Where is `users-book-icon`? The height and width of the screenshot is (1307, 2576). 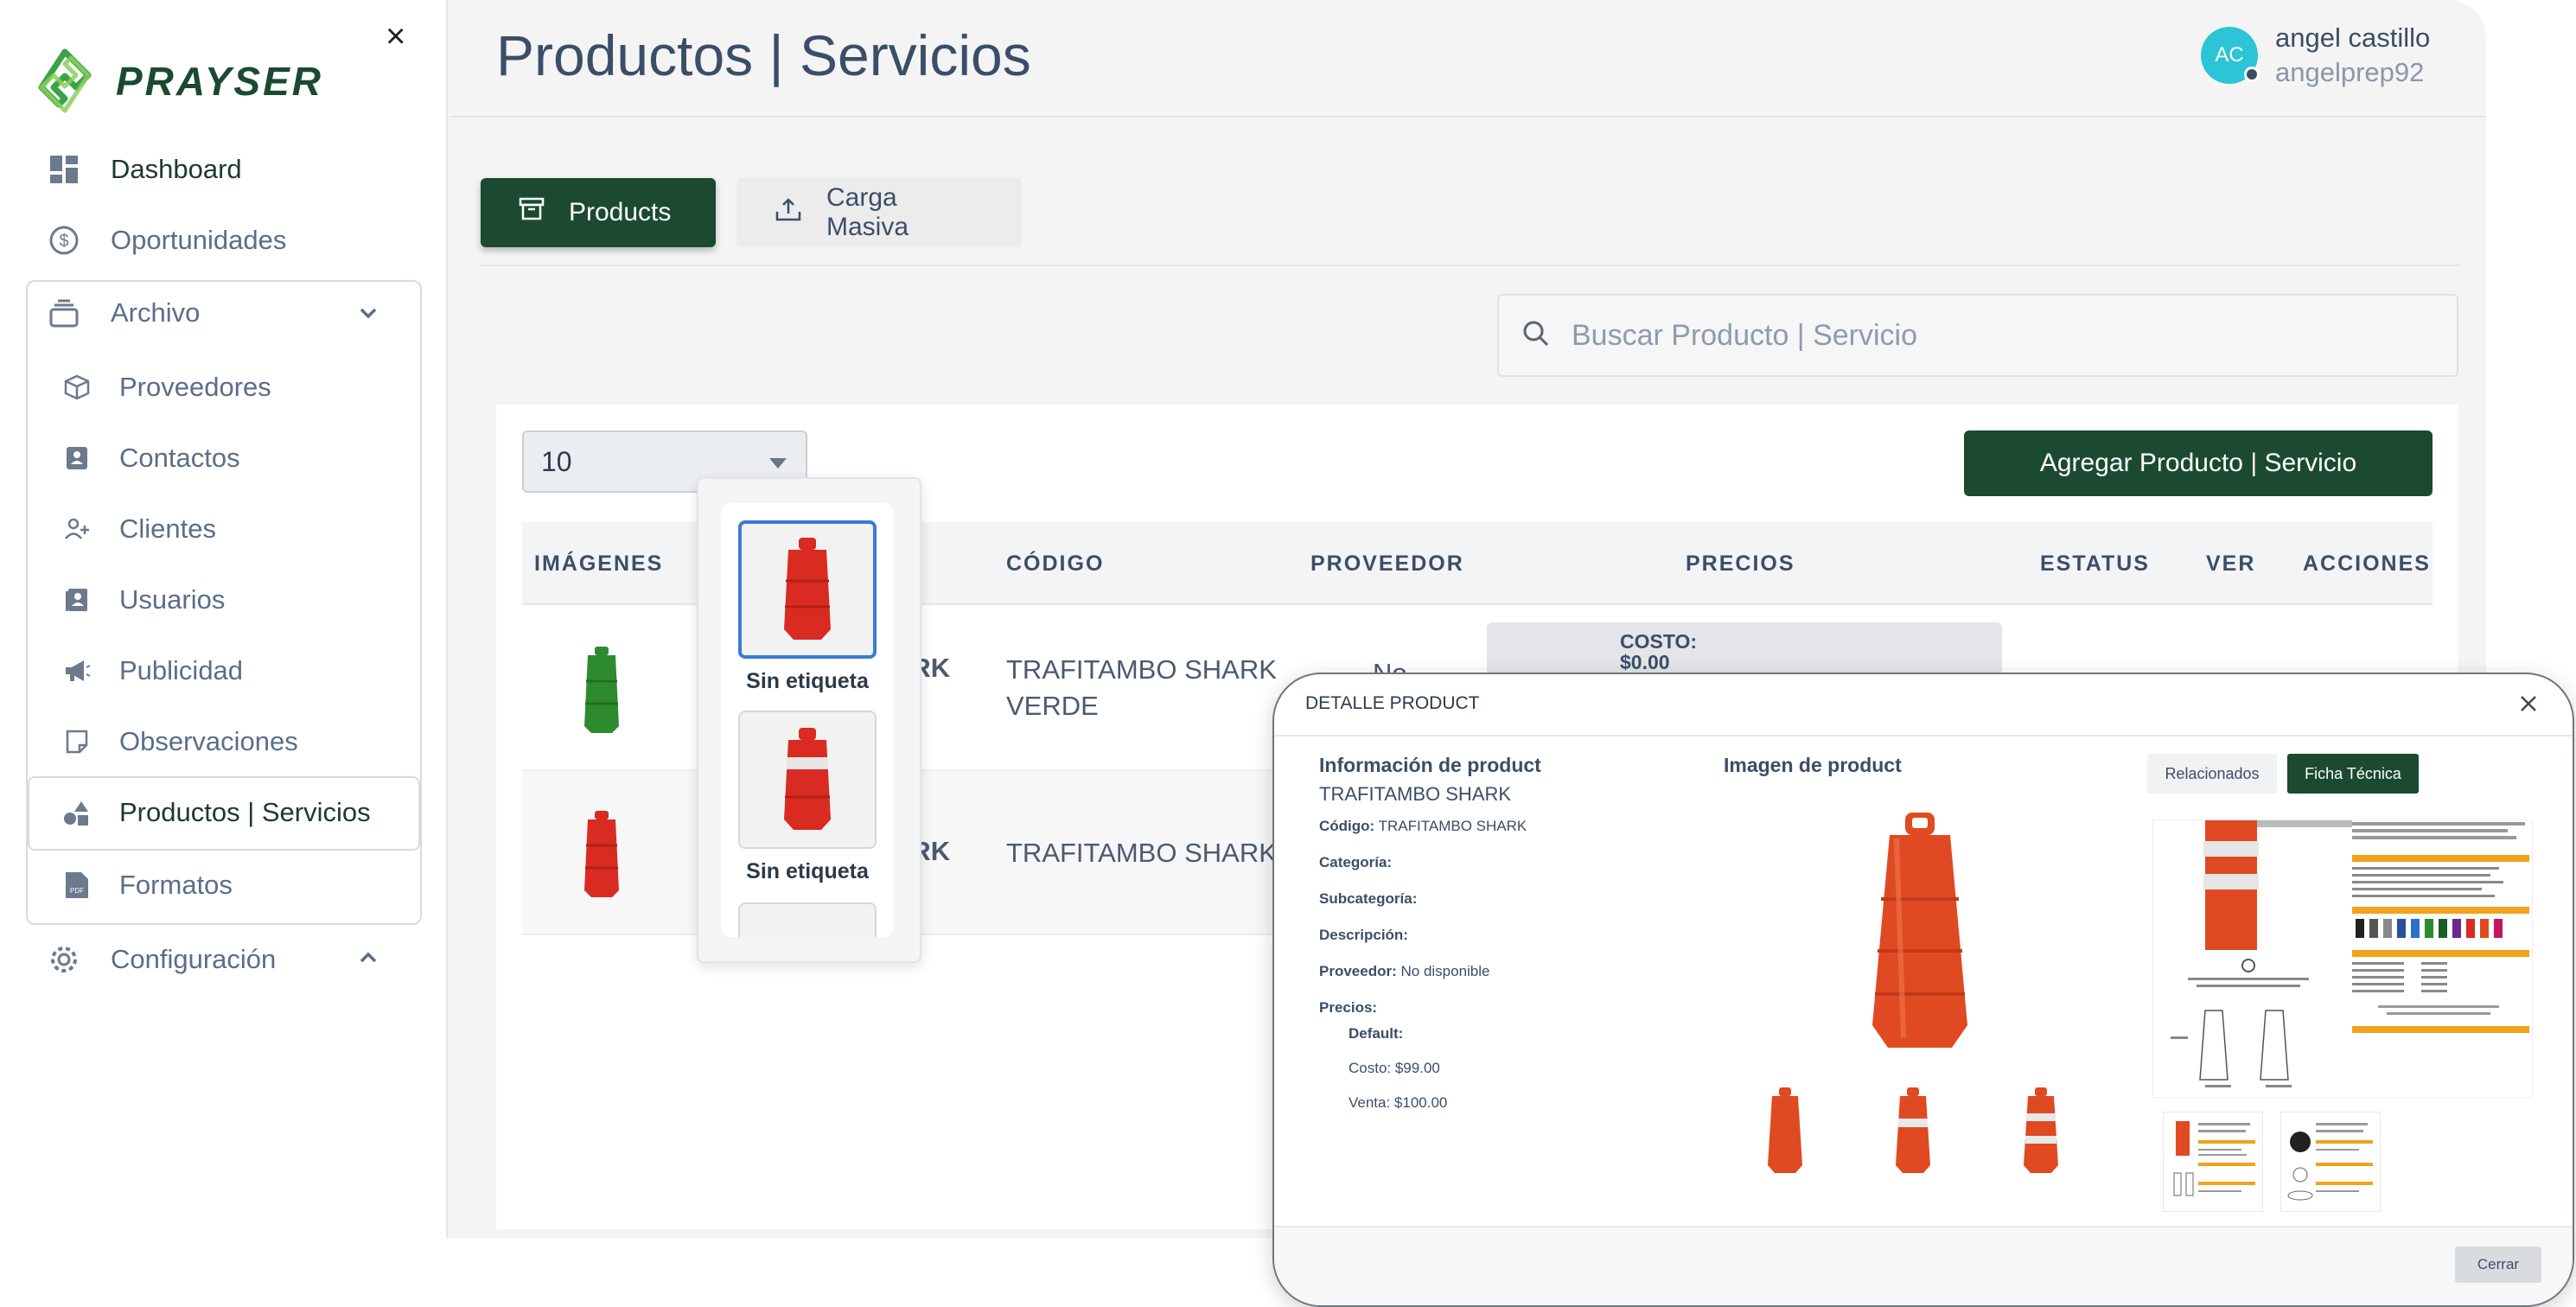
users-book-icon is located at coordinates (77, 600).